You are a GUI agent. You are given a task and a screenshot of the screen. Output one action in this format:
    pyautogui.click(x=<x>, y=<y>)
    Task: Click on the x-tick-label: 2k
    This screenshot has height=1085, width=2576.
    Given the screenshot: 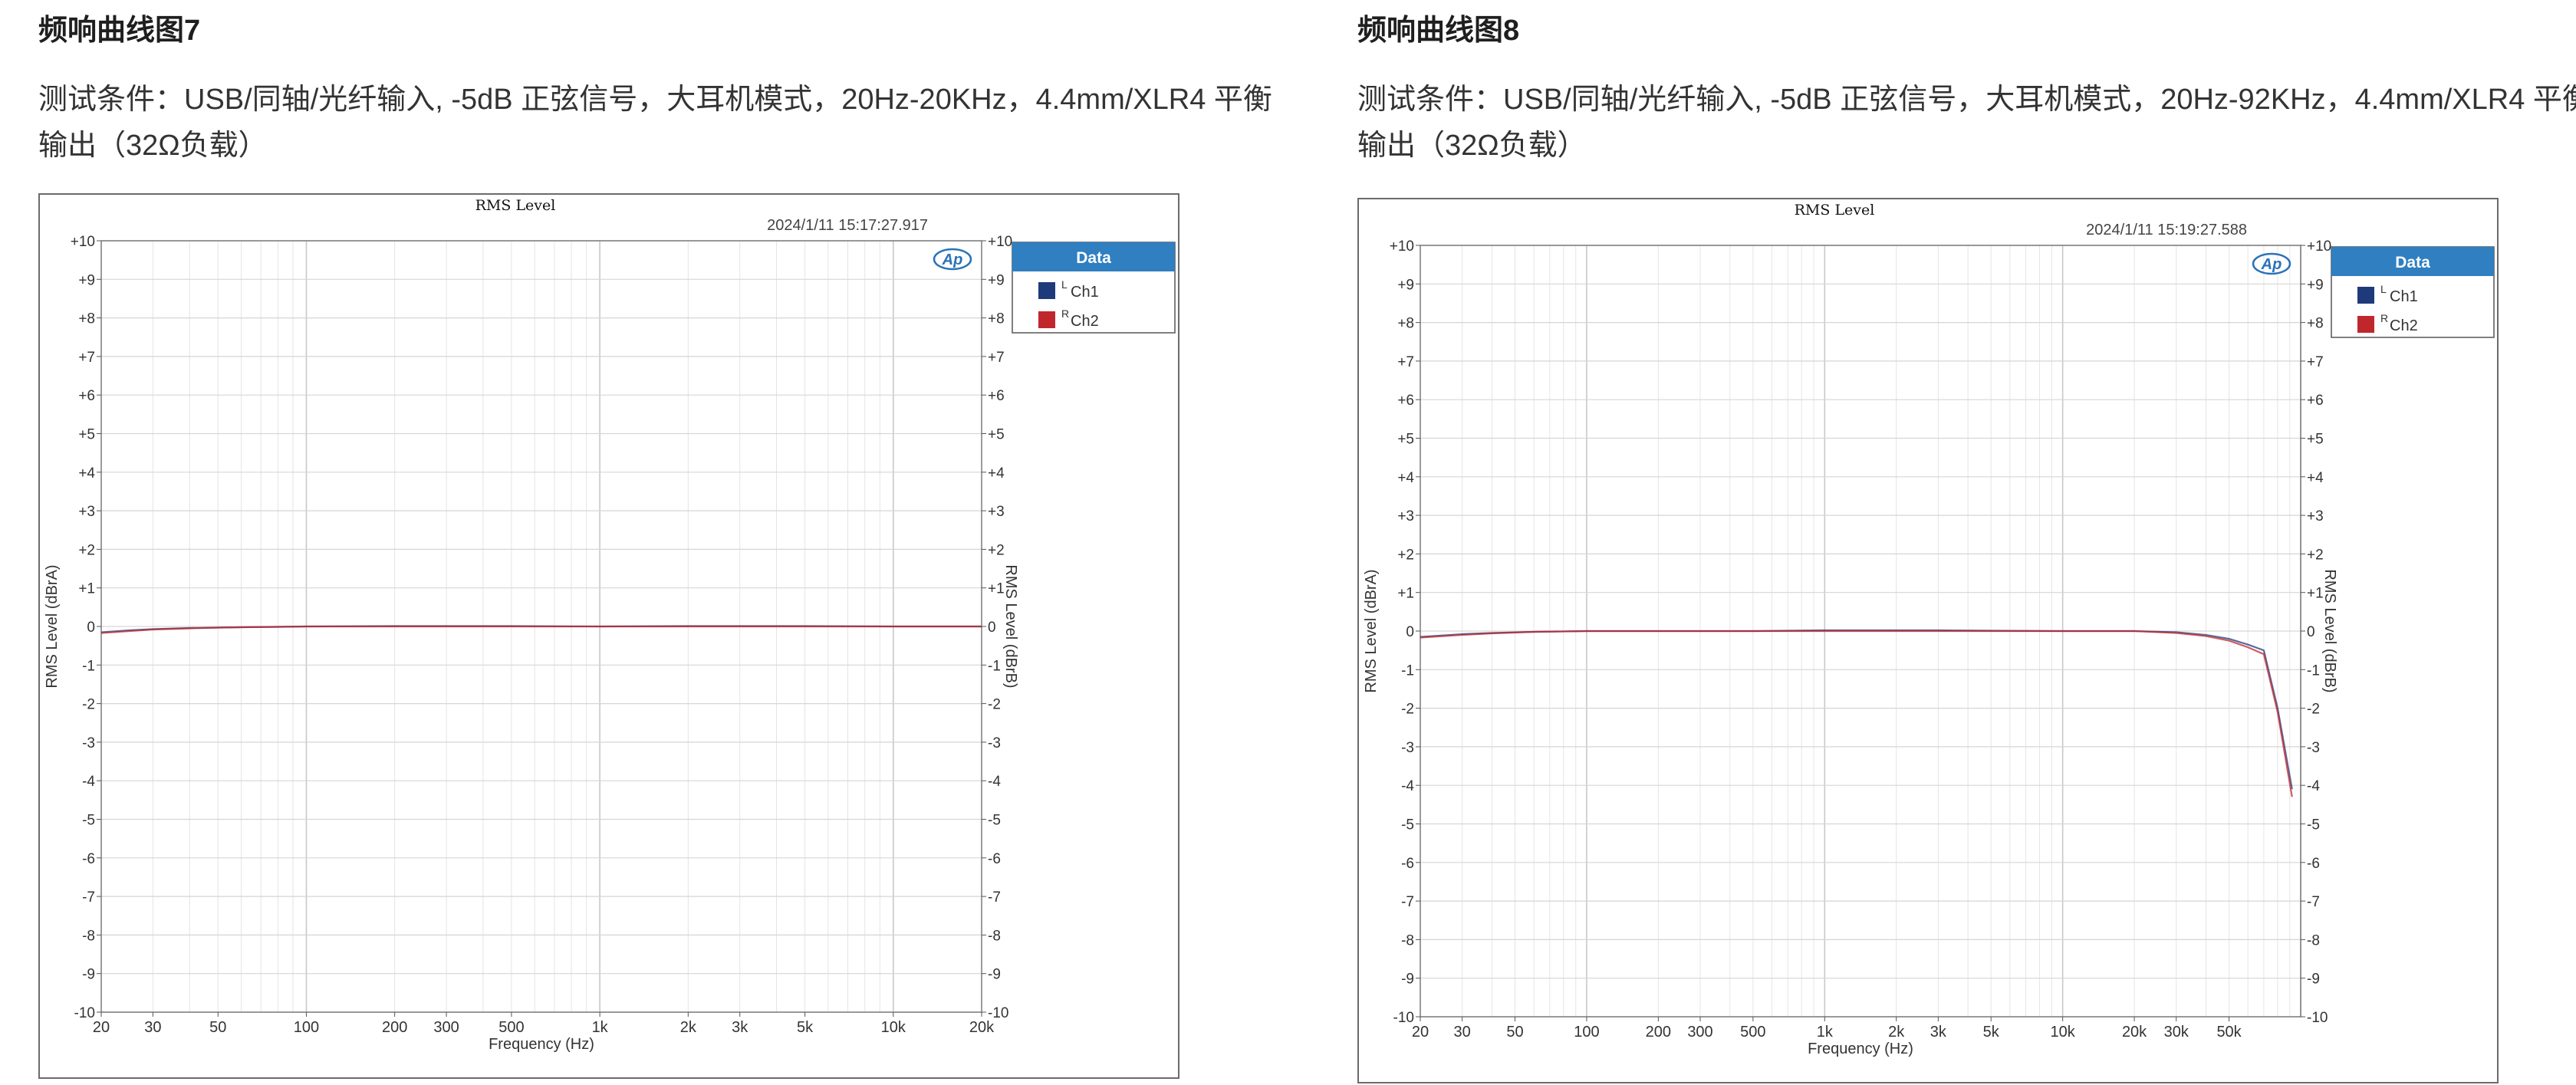 What is the action you would take?
    pyautogui.click(x=1896, y=1032)
    